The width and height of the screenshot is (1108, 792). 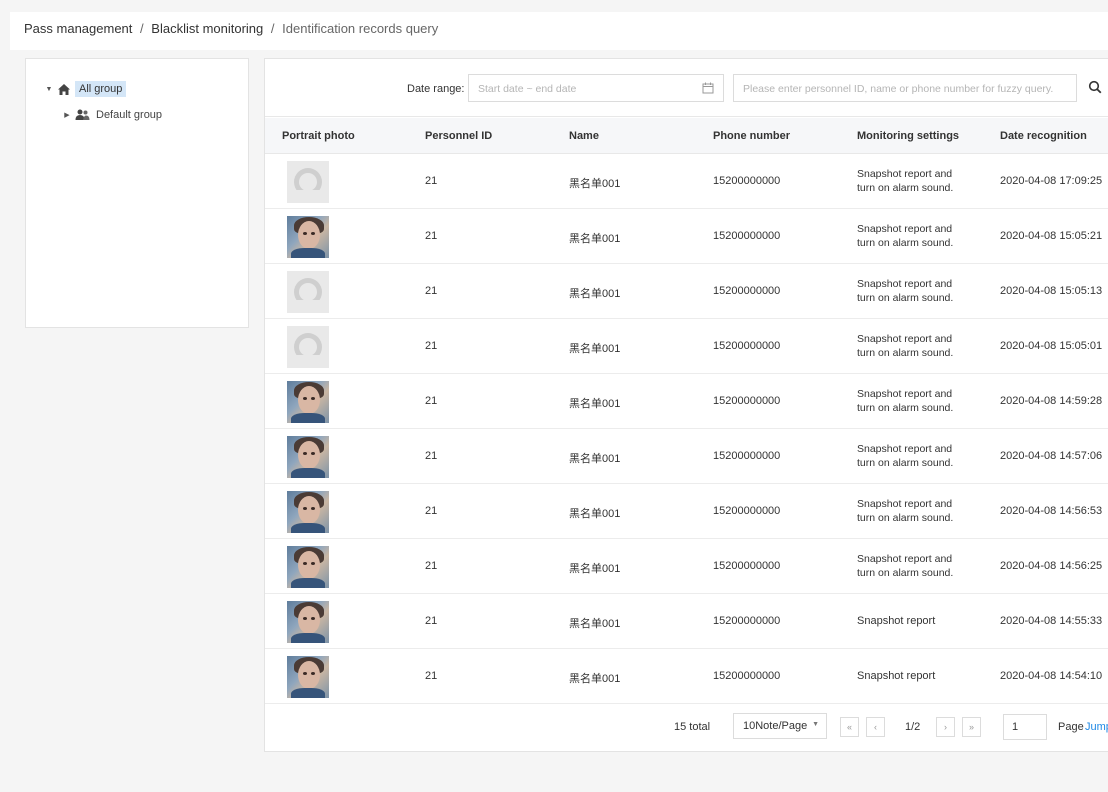 I want to click on date-recognition-cell: 2020-04-08 14:55:33, so click(x=1051, y=621).